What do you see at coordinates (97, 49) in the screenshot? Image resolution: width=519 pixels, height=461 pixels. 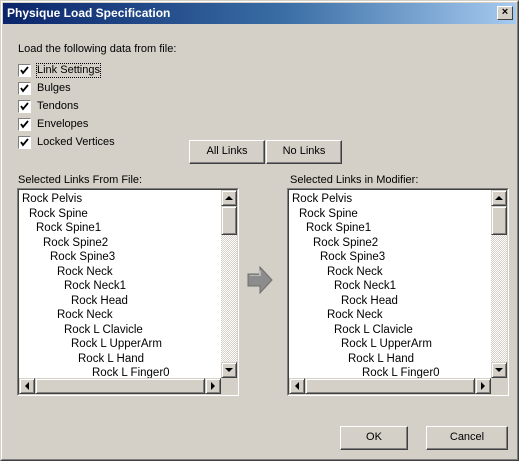 I see `intro-label: Load the following data from file:` at bounding box center [97, 49].